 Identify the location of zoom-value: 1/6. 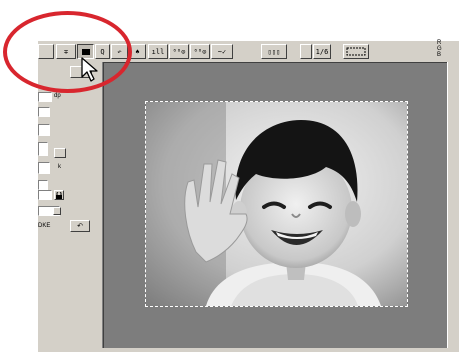
(322, 51).